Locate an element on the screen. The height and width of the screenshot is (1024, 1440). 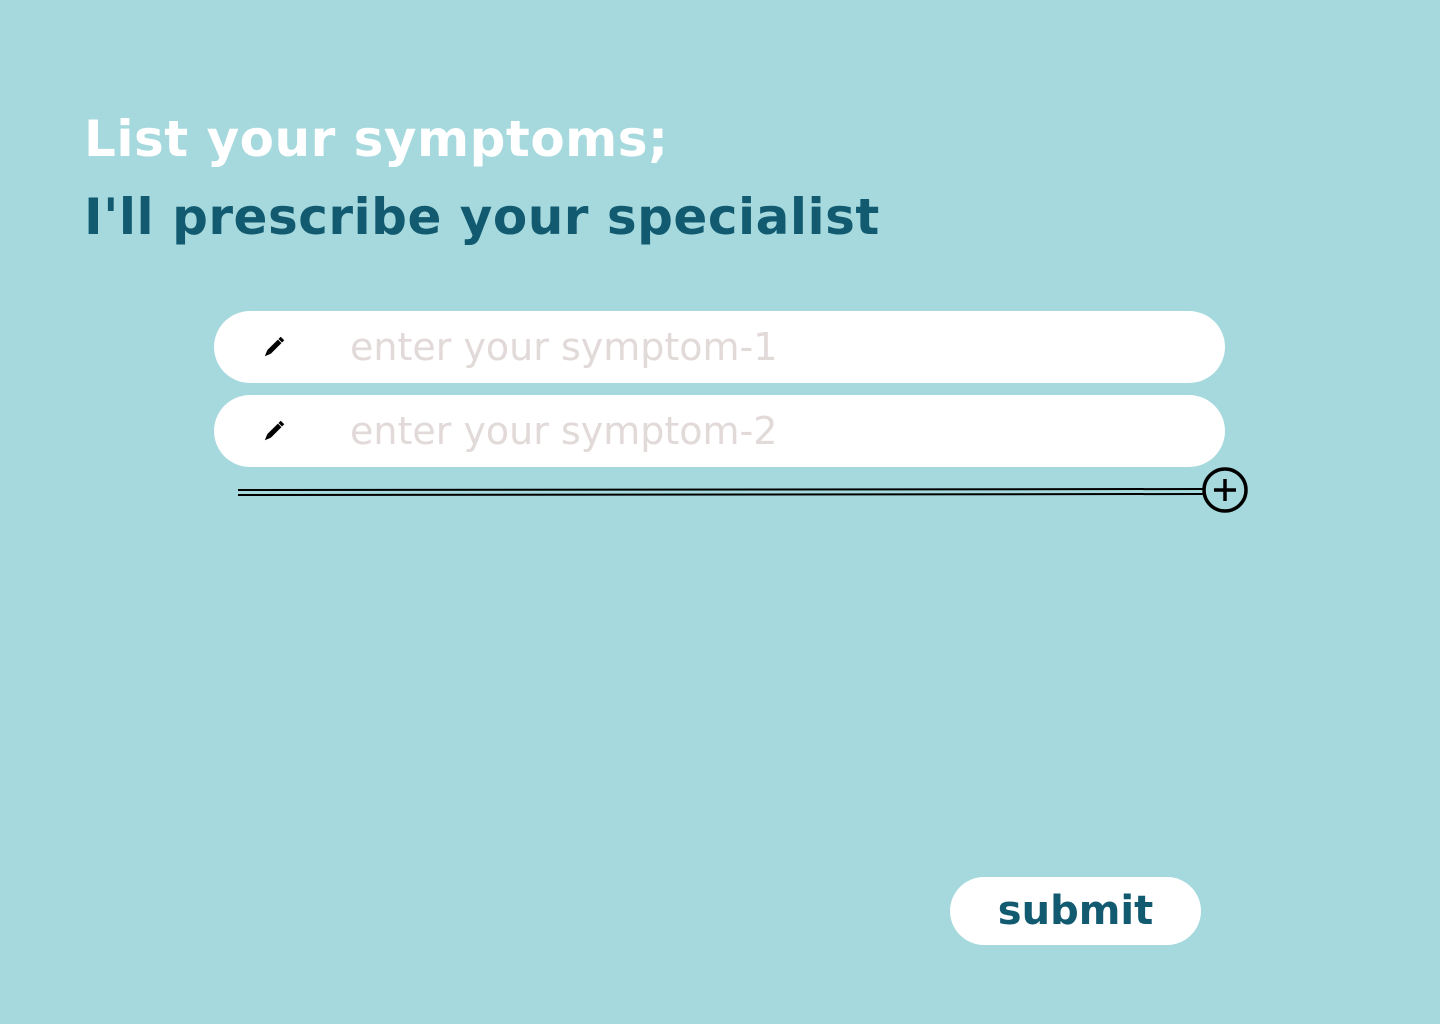
submit-button: submit is located at coordinates (1075, 911).